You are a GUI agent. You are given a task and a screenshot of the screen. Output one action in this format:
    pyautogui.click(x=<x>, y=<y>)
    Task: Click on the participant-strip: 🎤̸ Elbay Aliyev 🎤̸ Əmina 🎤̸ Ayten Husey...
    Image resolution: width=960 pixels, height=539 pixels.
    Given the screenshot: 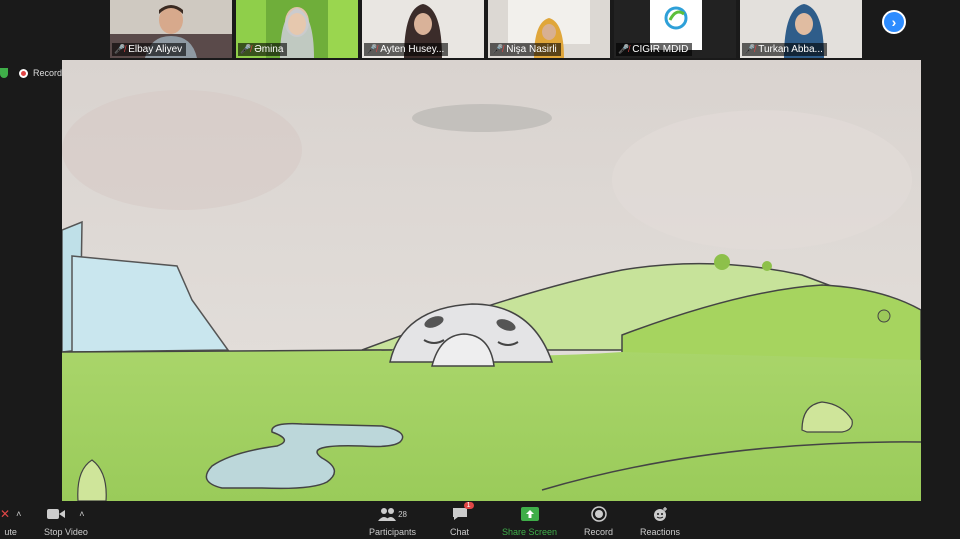 What is the action you would take?
    pyautogui.click(x=486, y=29)
    